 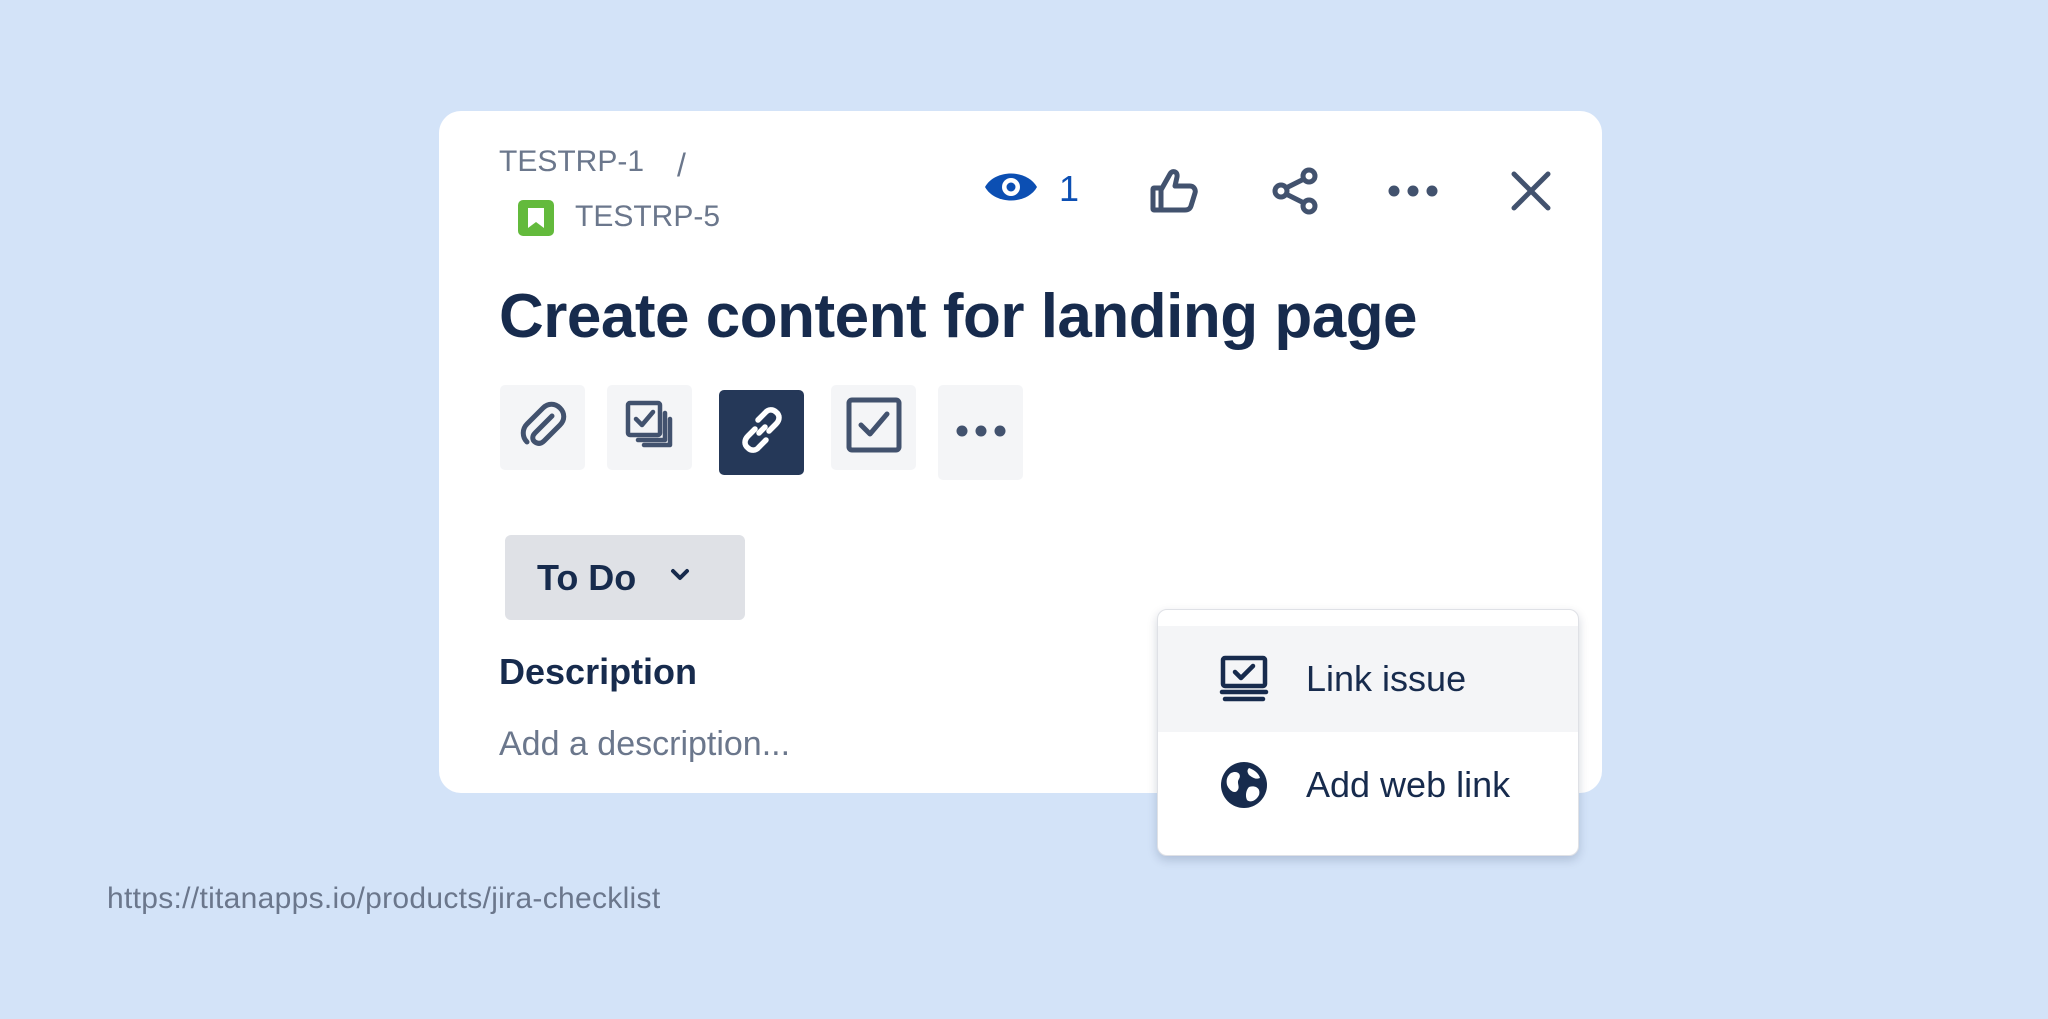 I want to click on add-child-issue-button, so click(x=649, y=427).